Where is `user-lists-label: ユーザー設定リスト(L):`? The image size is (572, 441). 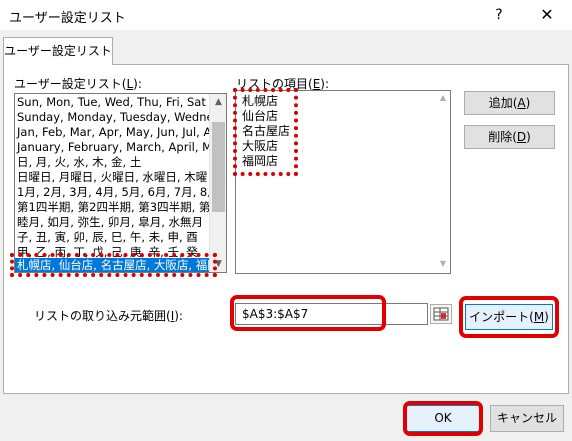
user-lists-label: ユーザー設定リスト(L): is located at coordinates (78, 84).